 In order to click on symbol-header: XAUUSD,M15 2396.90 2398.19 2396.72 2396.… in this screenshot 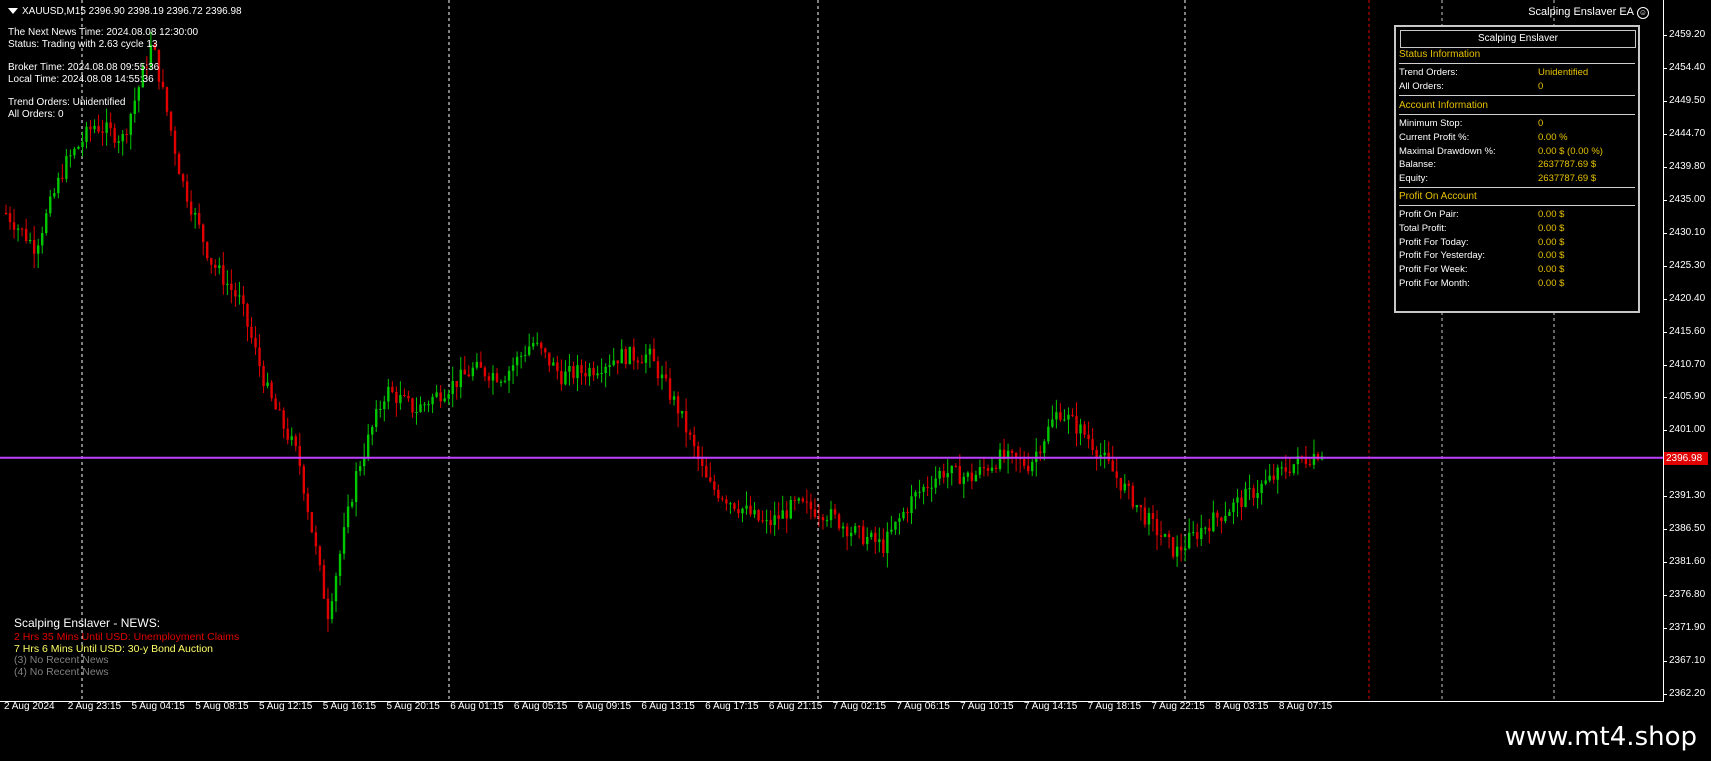, I will do `click(125, 12)`.